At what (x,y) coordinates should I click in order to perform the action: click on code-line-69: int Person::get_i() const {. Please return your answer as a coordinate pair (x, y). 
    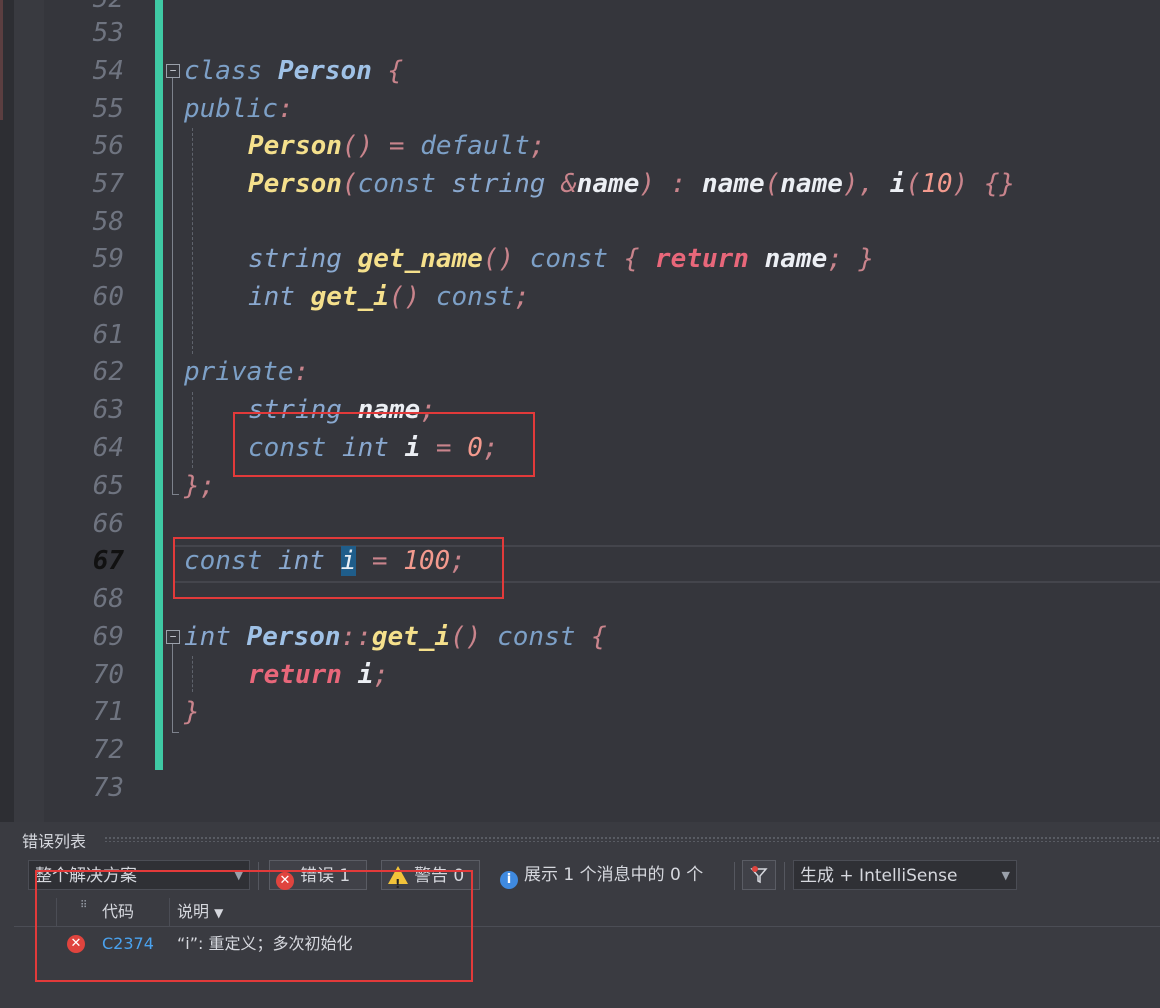
    Looking at the image, I should click on (395, 637).